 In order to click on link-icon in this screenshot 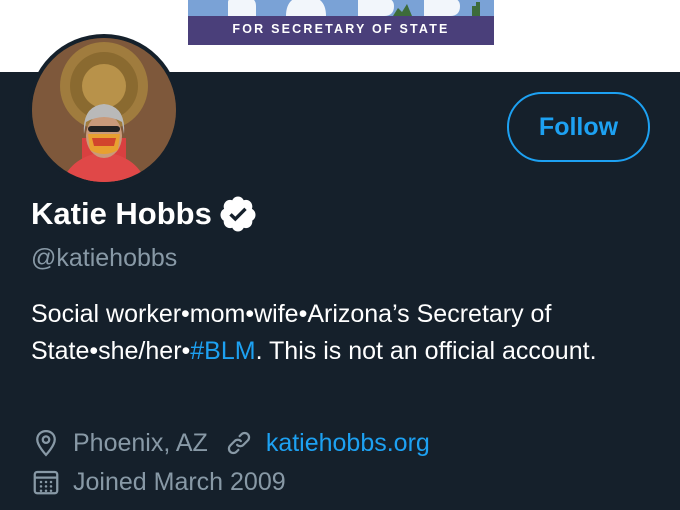, I will do `click(239, 443)`.